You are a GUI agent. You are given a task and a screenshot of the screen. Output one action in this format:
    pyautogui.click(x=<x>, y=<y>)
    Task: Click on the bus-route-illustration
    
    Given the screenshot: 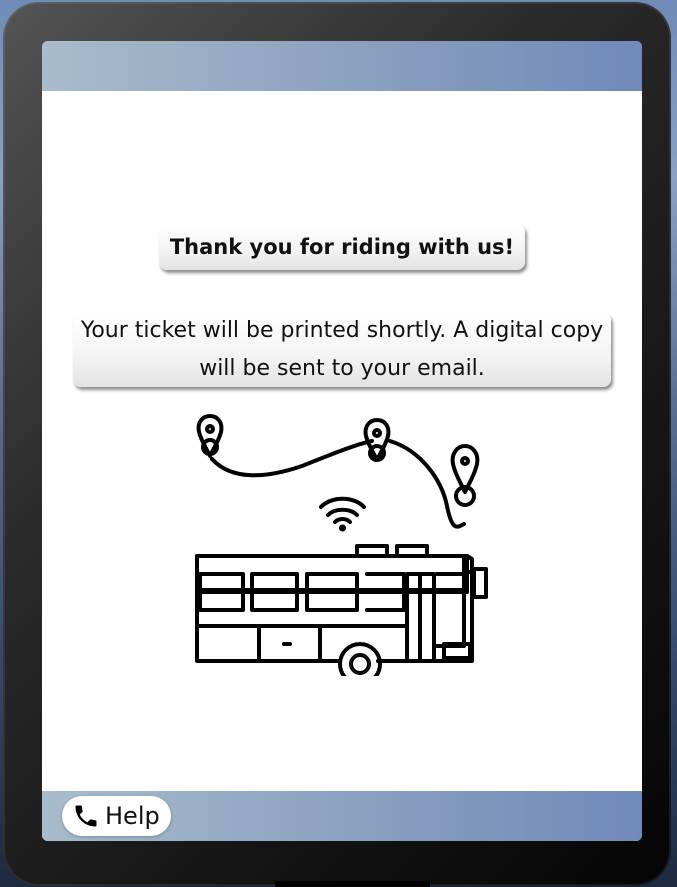 What is the action you would take?
    pyautogui.click(x=341, y=545)
    